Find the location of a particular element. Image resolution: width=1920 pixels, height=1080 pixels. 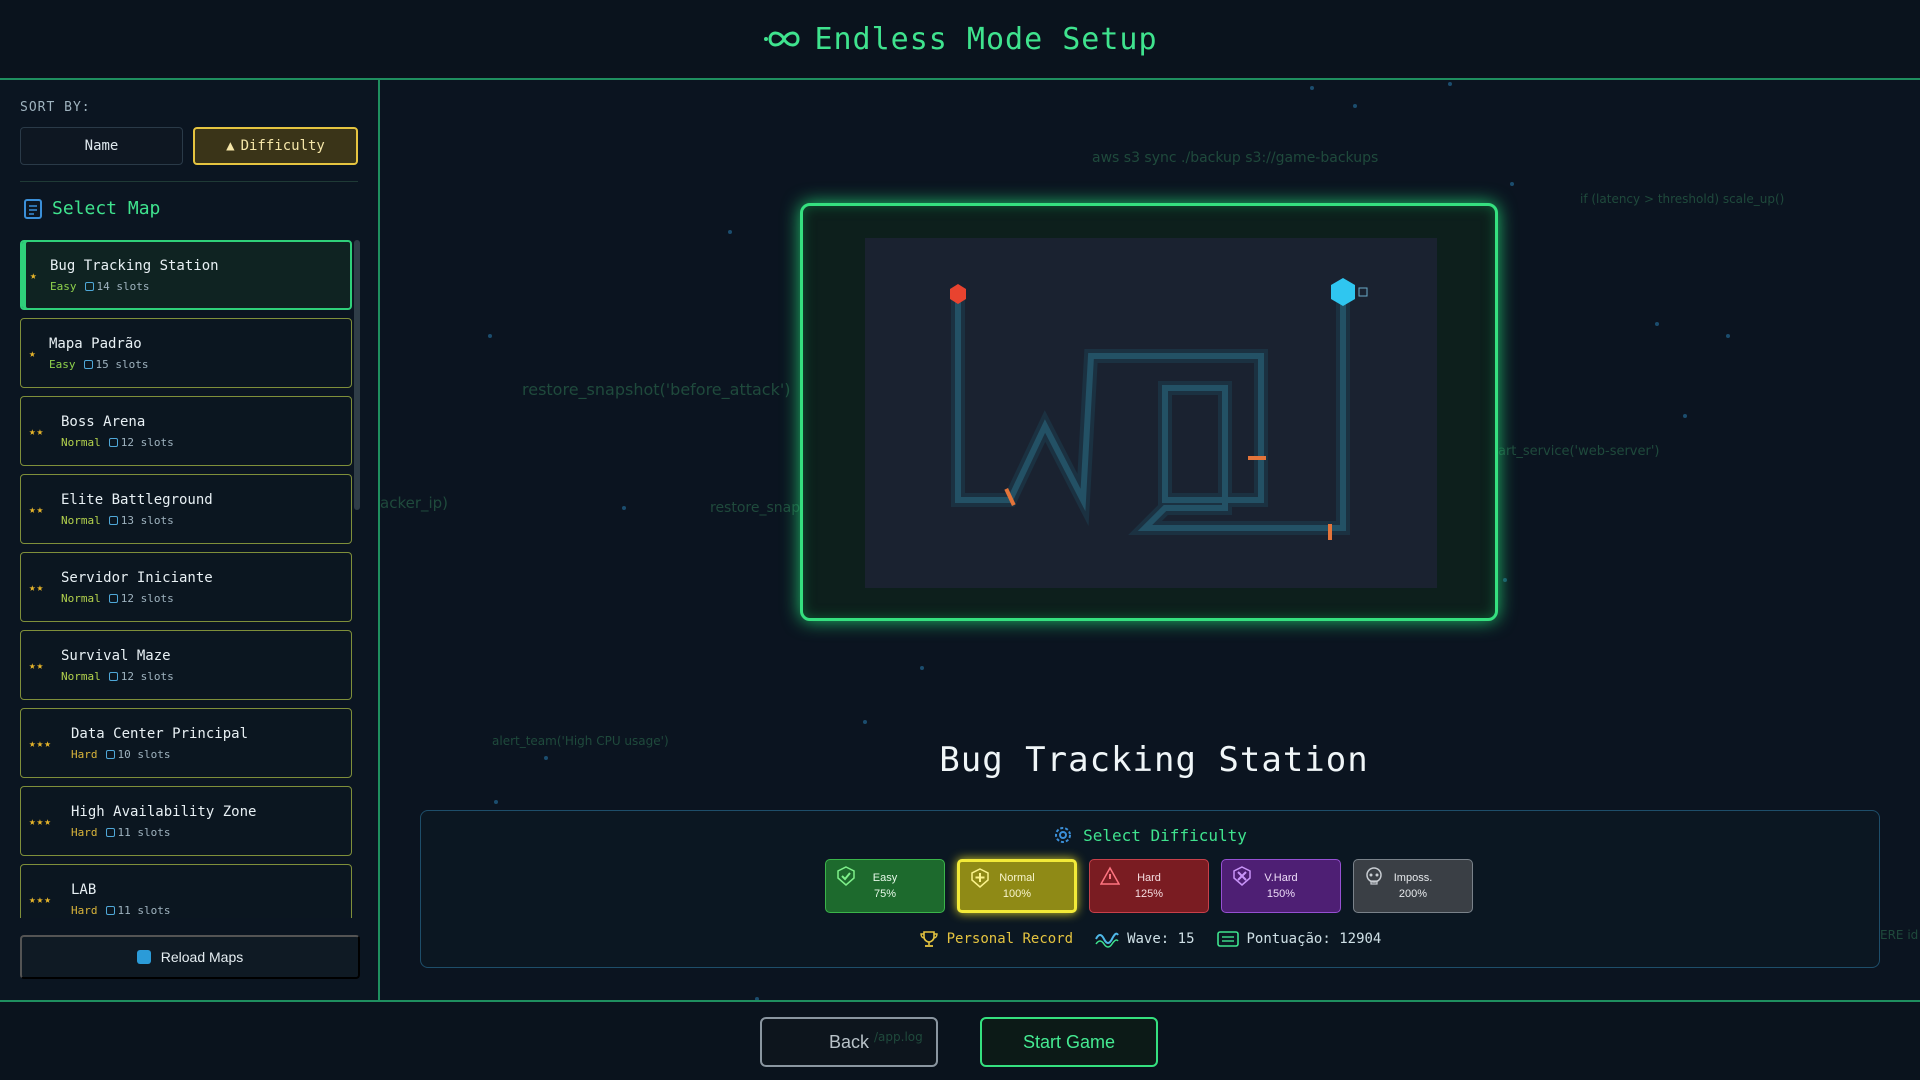

difficulty-heading: Select Difficulty is located at coordinates (1150, 835).